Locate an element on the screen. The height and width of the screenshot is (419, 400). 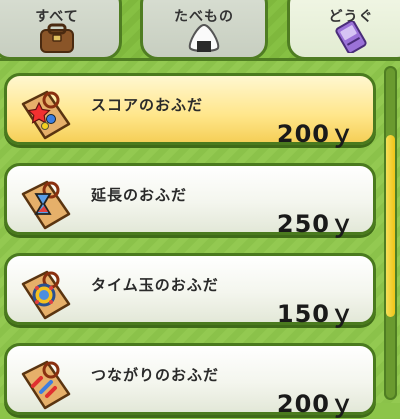
scrollbar is located at coordinates (390, 233).